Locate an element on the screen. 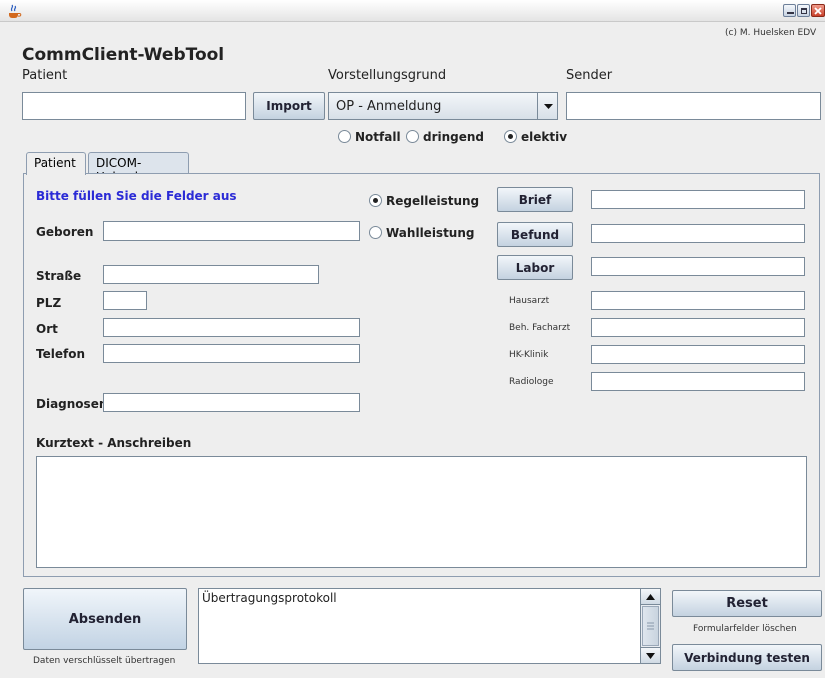  telefon-input is located at coordinates (231, 353).